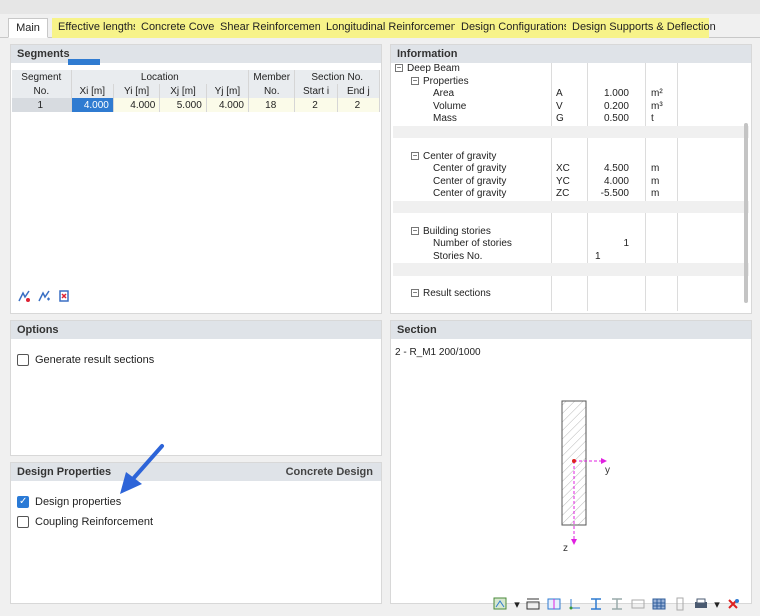 The width and height of the screenshot is (760, 616). What do you see at coordinates (512, 28) in the screenshot?
I see `tab-design-configurations: Design Configurations` at bounding box center [512, 28].